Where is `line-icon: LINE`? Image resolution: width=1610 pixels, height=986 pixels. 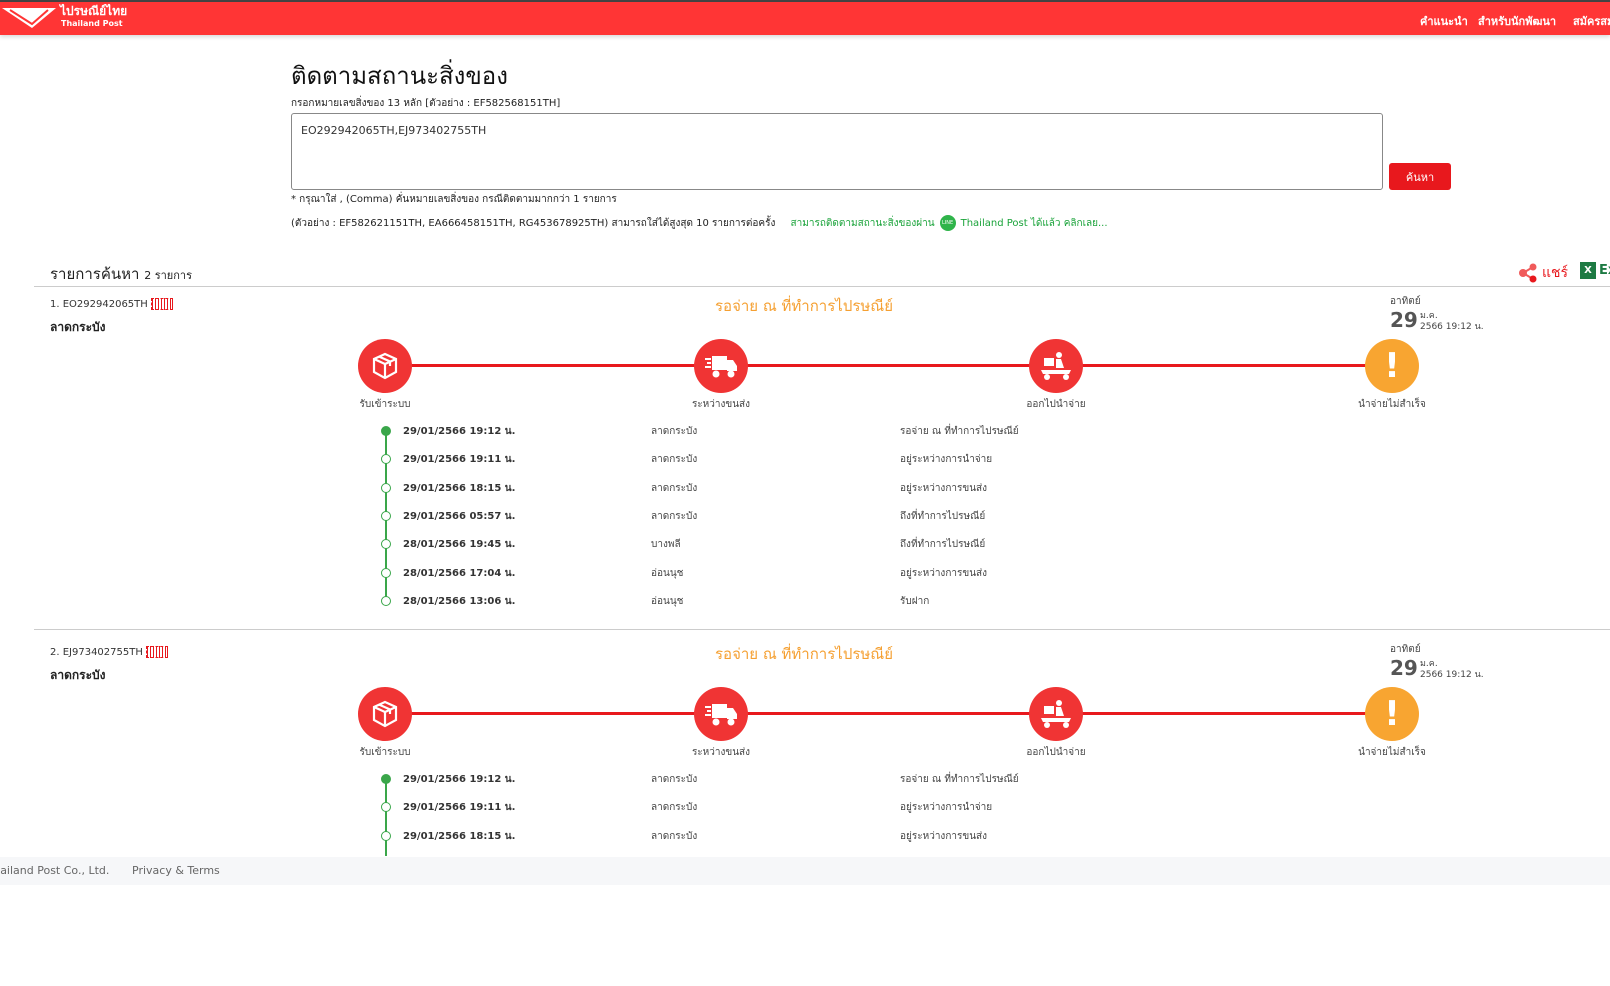
line-icon: LINE is located at coordinates (947, 223).